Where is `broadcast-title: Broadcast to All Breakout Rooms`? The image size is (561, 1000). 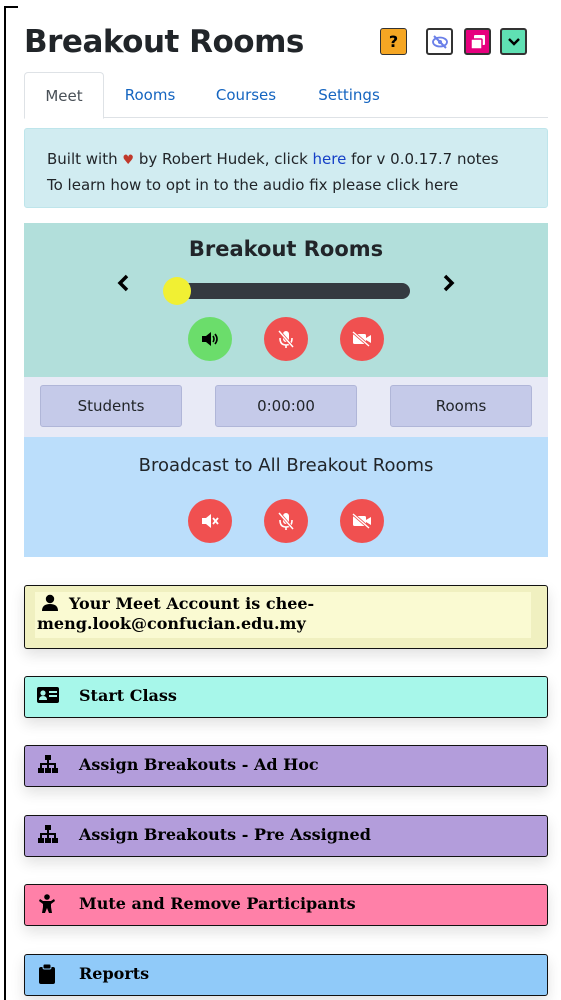
broadcast-title: Broadcast to All Breakout Rooms is located at coordinates (286, 465).